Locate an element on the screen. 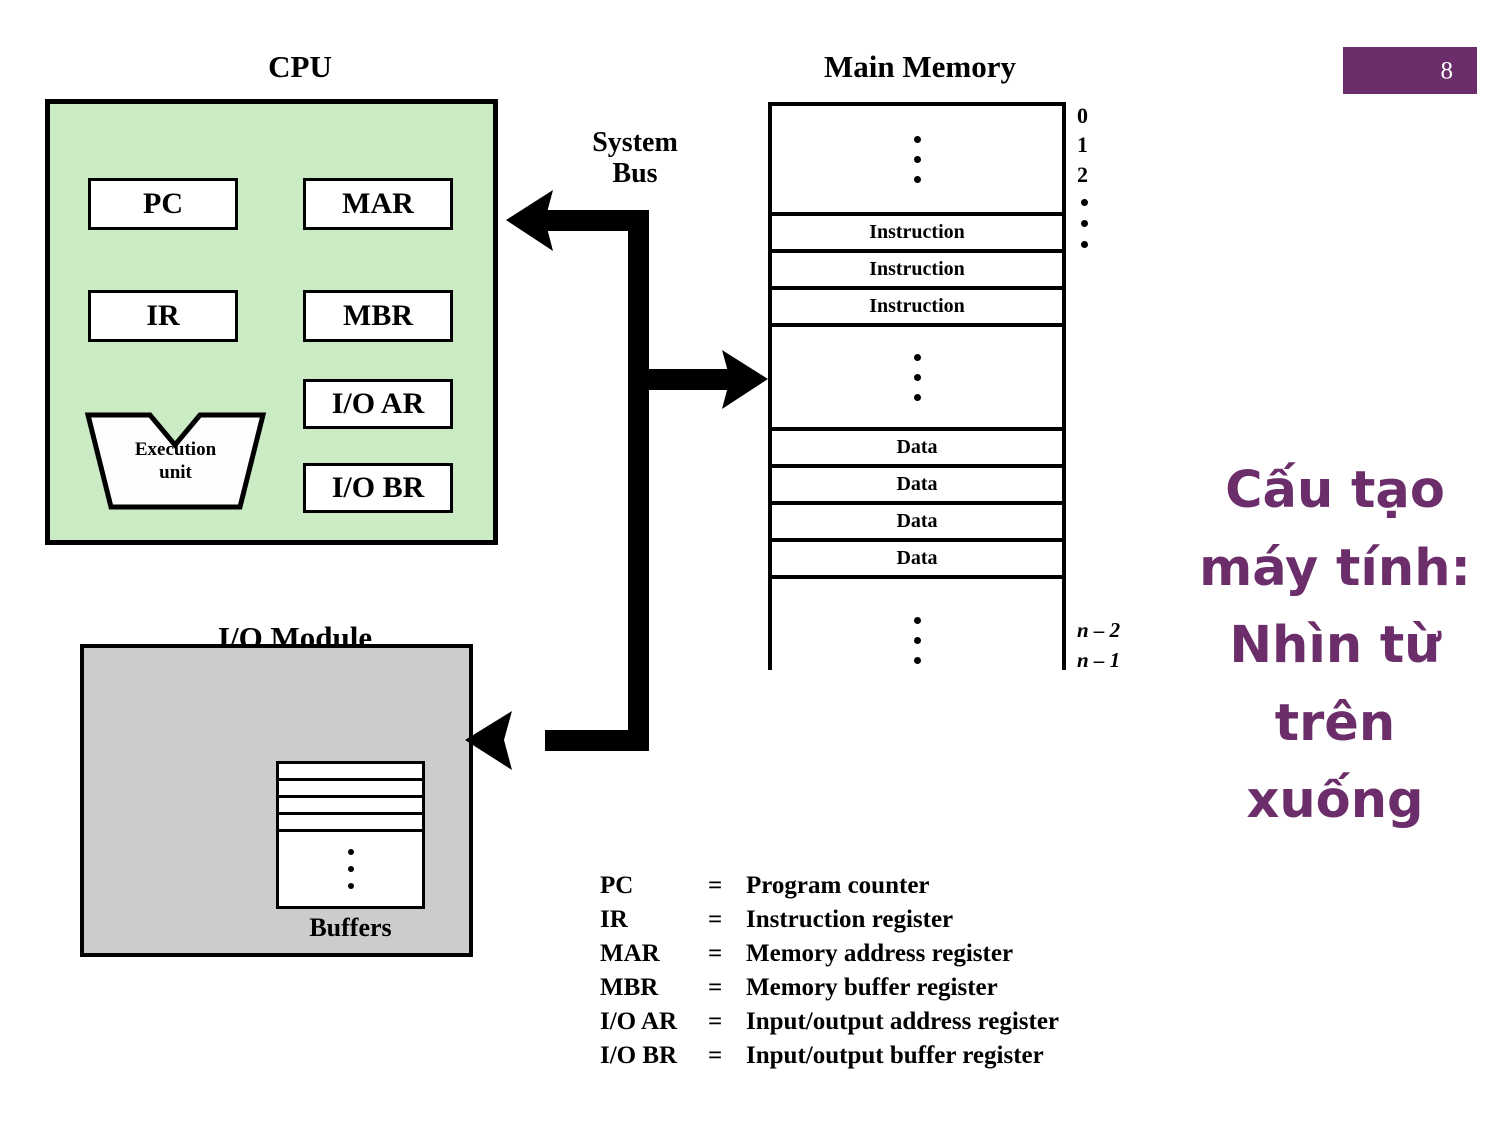  vietnamese-title-line2: máy tính: is located at coordinates (1335, 568).